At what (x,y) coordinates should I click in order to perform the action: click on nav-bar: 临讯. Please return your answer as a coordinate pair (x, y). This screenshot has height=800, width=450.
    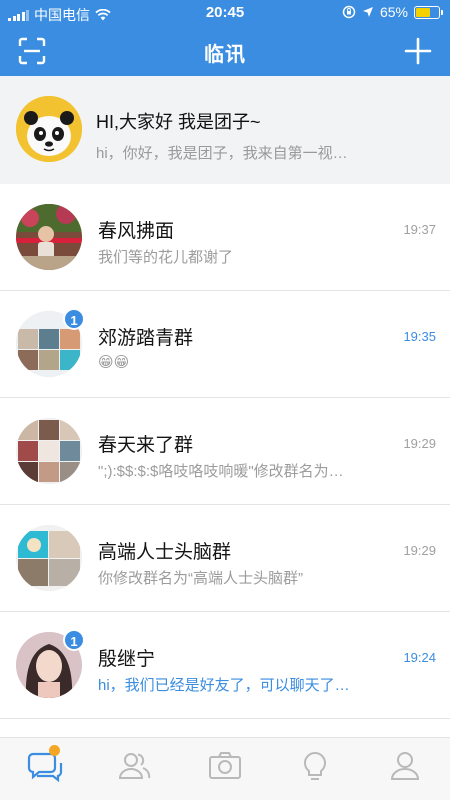
    Looking at the image, I should click on (225, 51).